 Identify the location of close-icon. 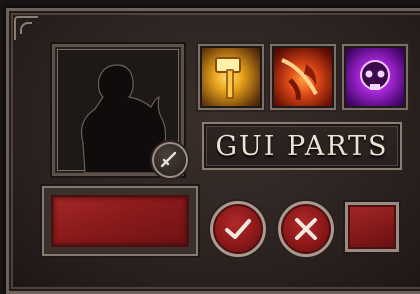
(306, 229).